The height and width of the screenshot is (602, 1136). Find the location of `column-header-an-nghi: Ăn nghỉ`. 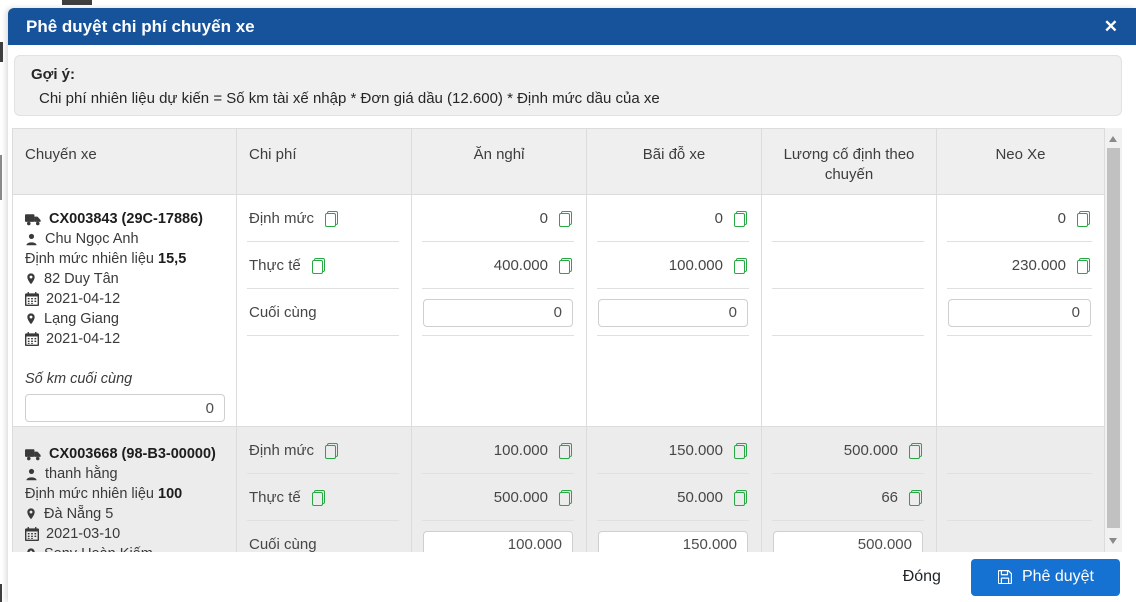

column-header-an-nghi: Ăn nghỉ is located at coordinates (499, 161).